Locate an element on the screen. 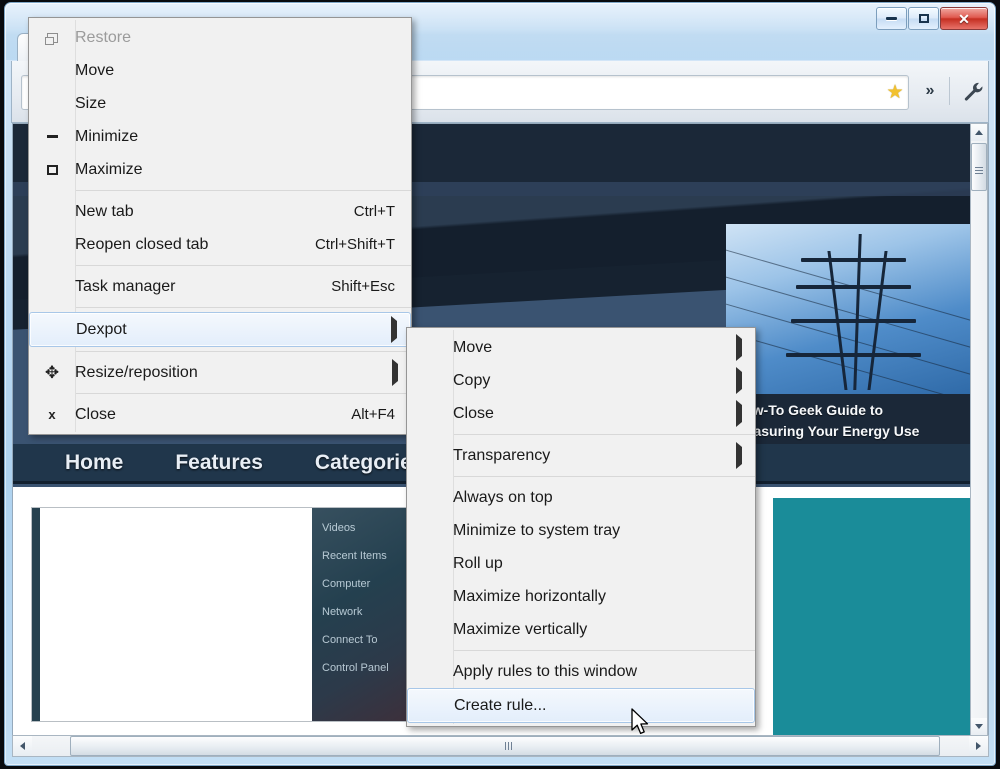  menu-item-restore: Restore is located at coordinates (220, 37).